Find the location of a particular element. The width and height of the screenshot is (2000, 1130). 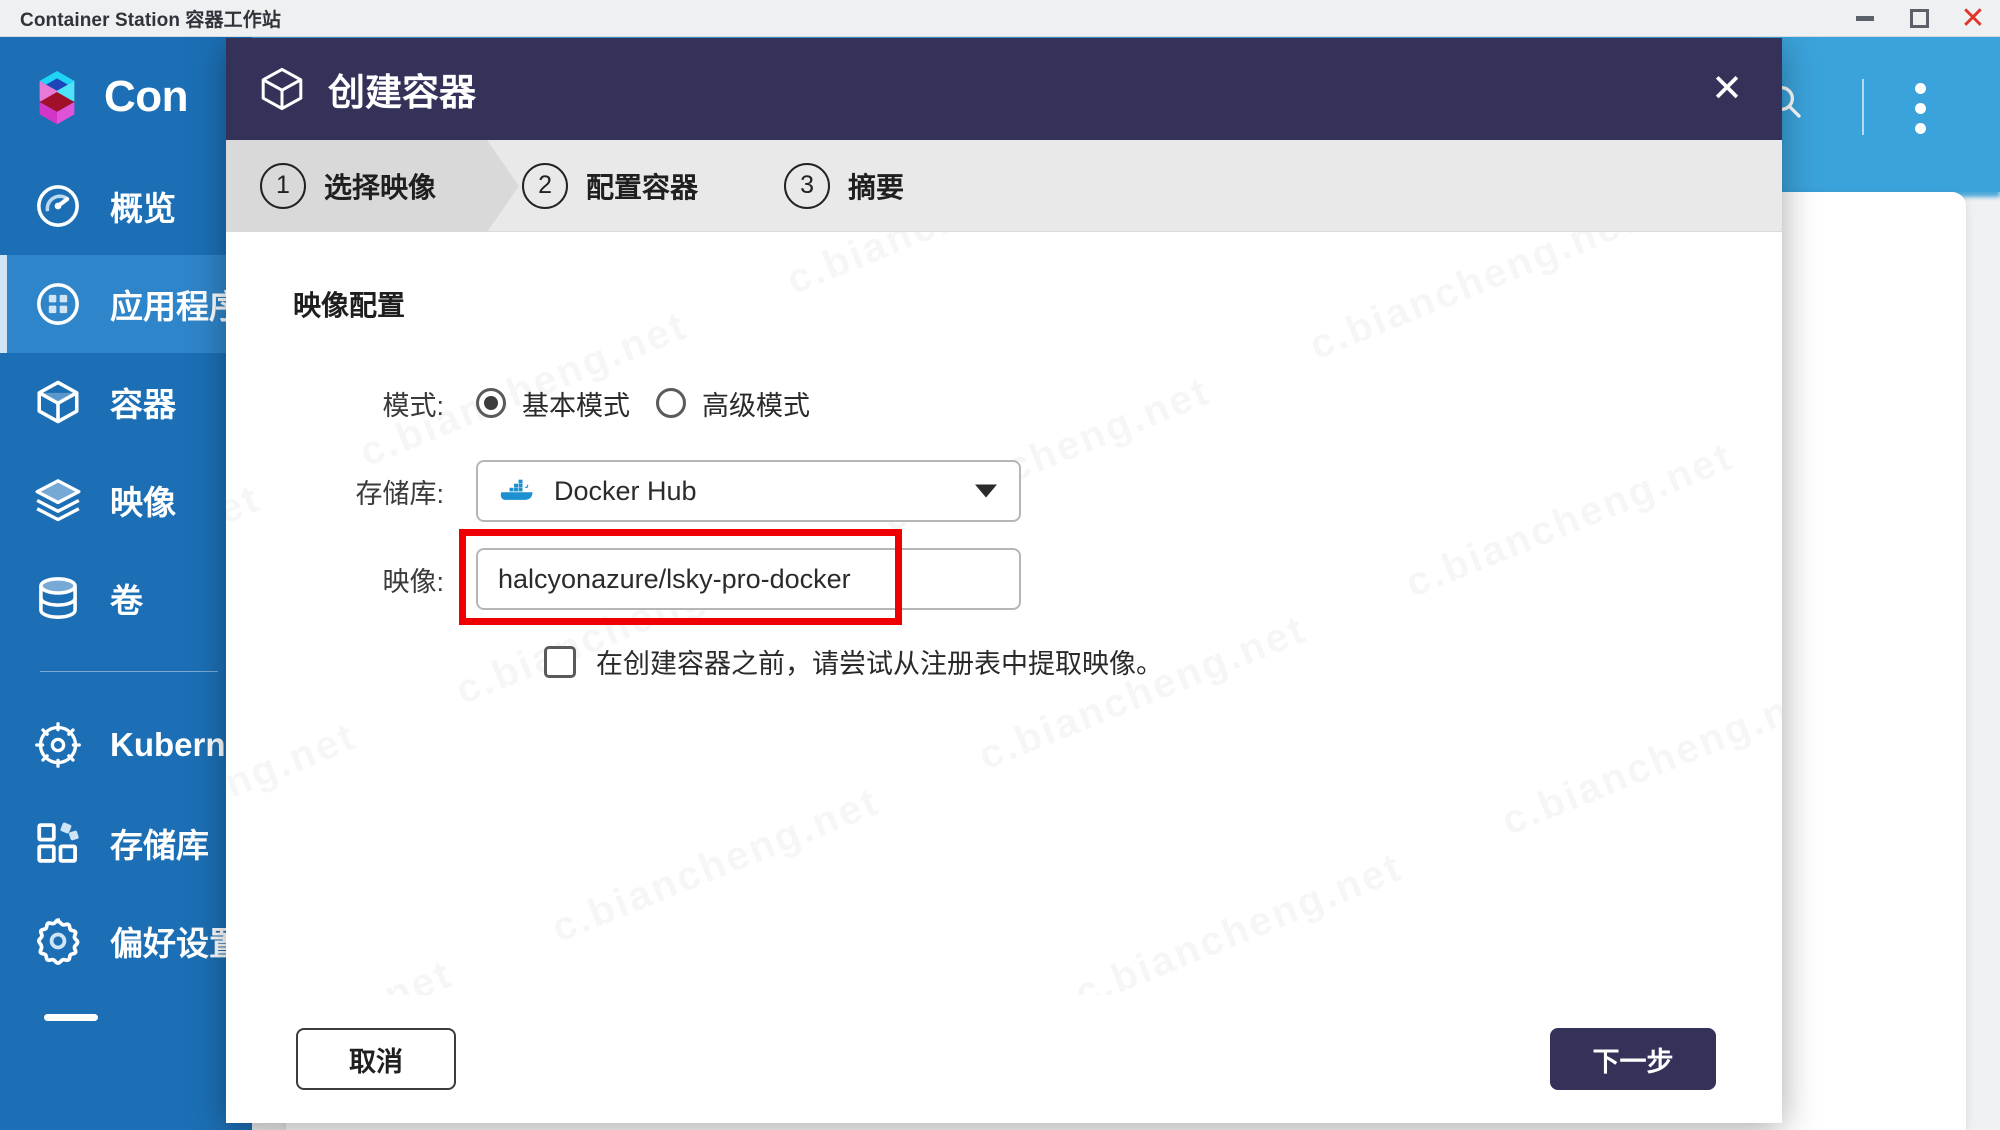

grid-apps-icon is located at coordinates (58, 304).